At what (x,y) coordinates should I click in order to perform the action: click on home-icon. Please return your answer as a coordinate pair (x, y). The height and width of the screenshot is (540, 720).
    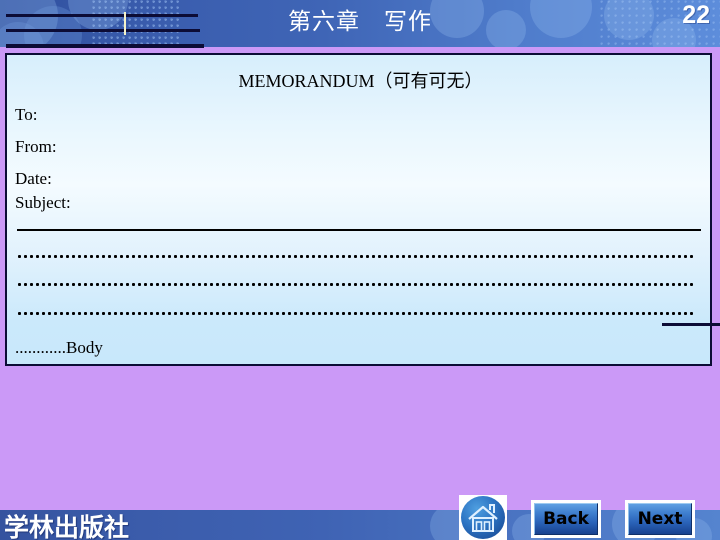
    Looking at the image, I should click on (483, 517).